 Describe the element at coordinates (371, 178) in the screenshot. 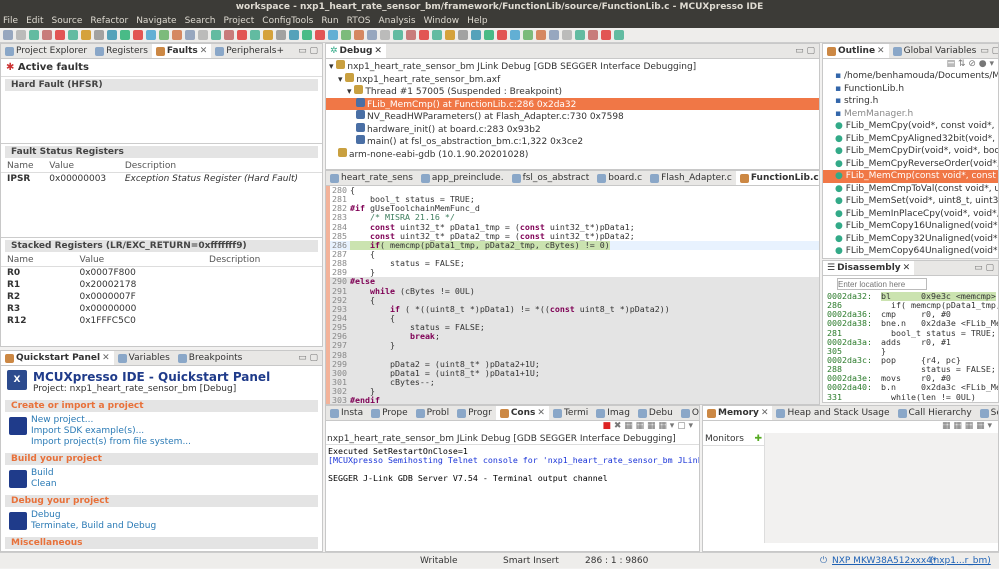

I see `tab-heart-rate-sens: heart_rate_sens` at that location.